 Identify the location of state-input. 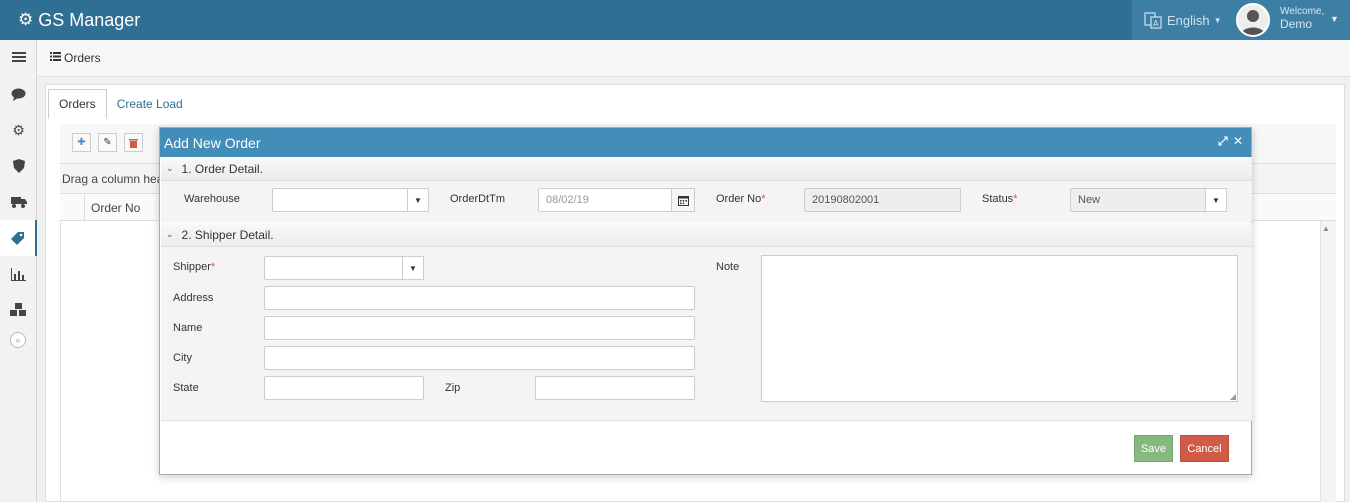
(344, 388).